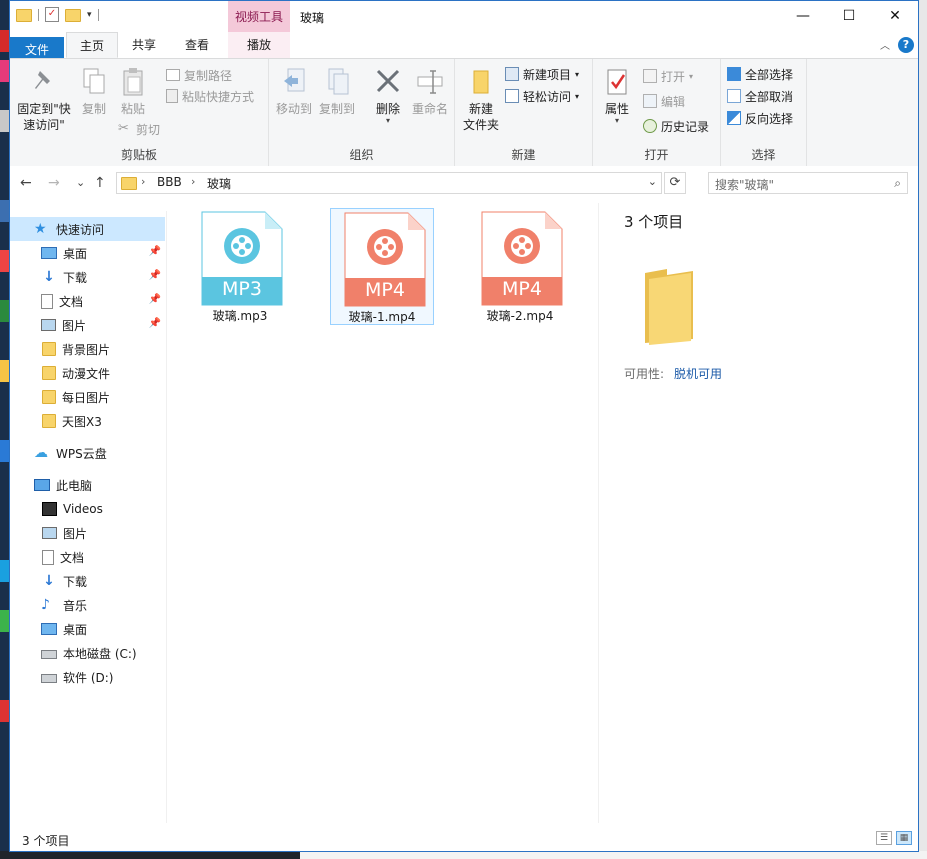 The width and height of the screenshot is (927, 859). I want to click on sidebar-item-music: ♪ 音乐, so click(87, 605).